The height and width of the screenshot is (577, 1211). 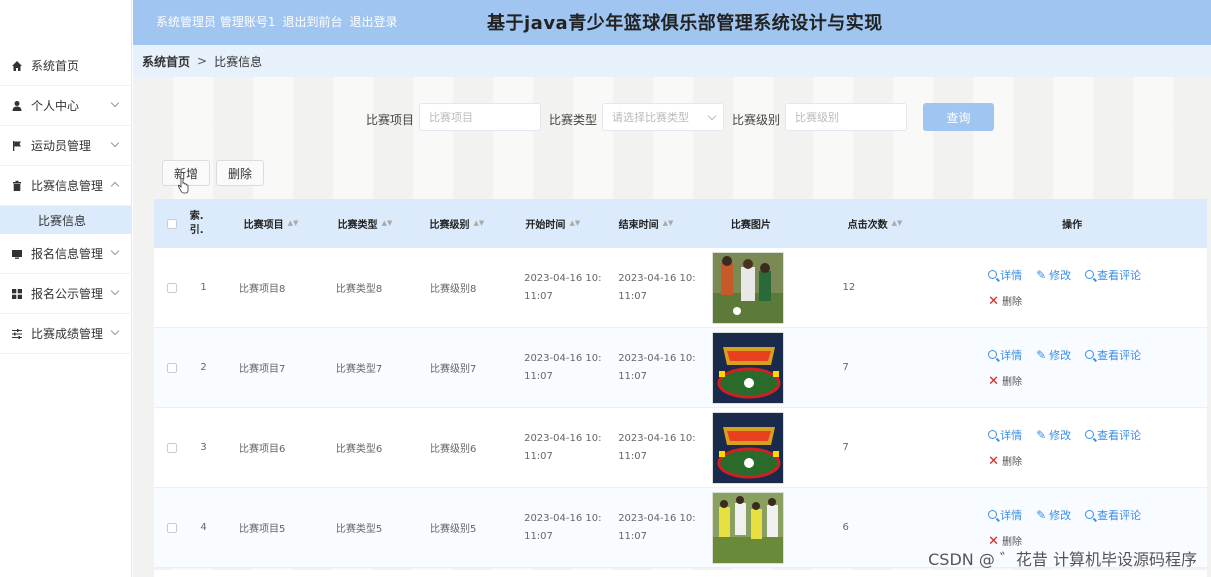 I want to click on cell-type: 比赛类型8, so click(x=377, y=287).